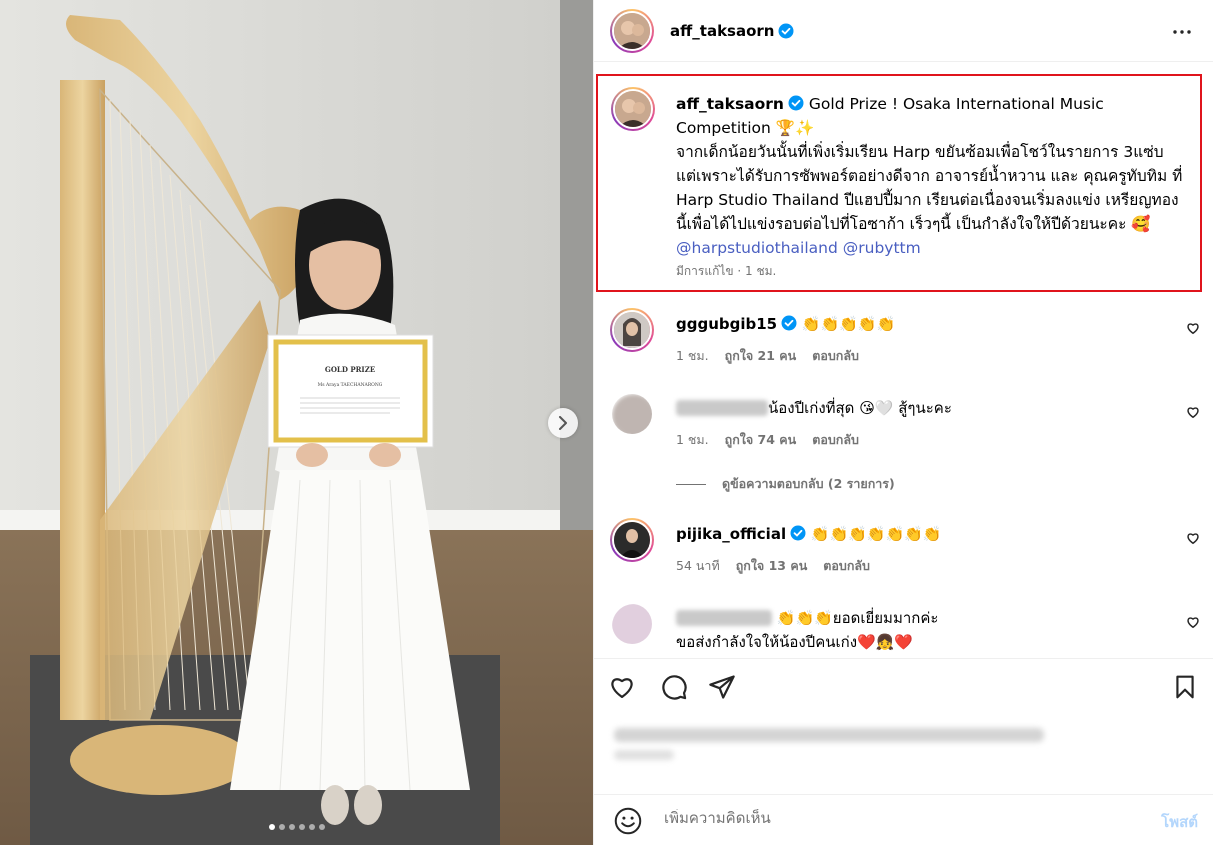 Image resolution: width=1213 pixels, height=845 pixels. I want to click on chevron-right-icon, so click(563, 423).